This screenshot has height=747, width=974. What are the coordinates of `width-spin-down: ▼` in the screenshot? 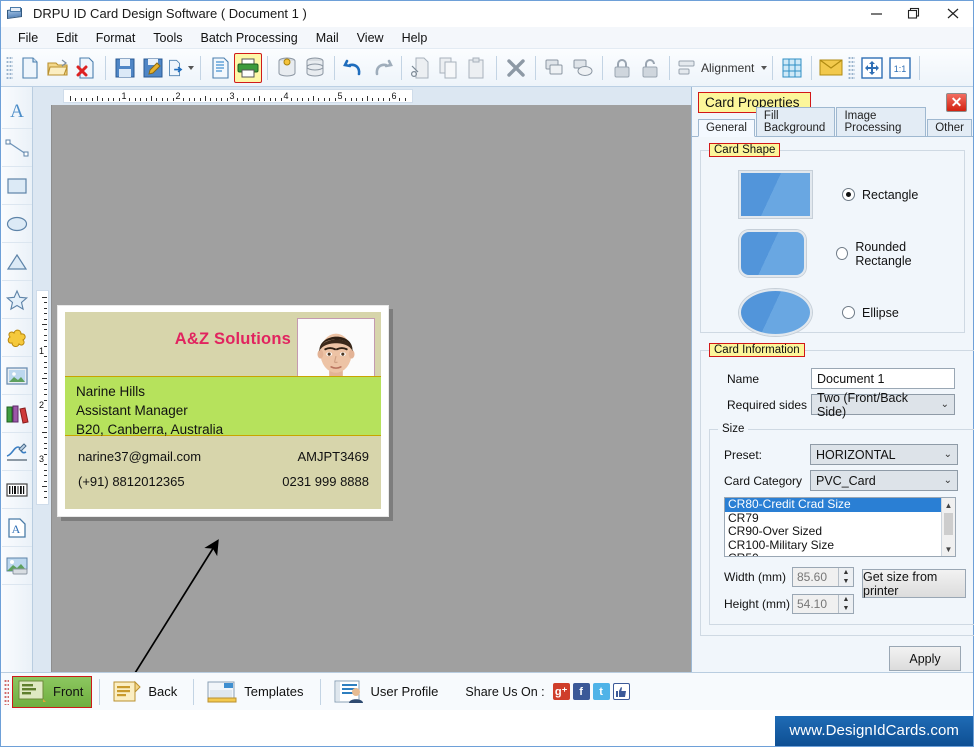 It's located at (846, 581).